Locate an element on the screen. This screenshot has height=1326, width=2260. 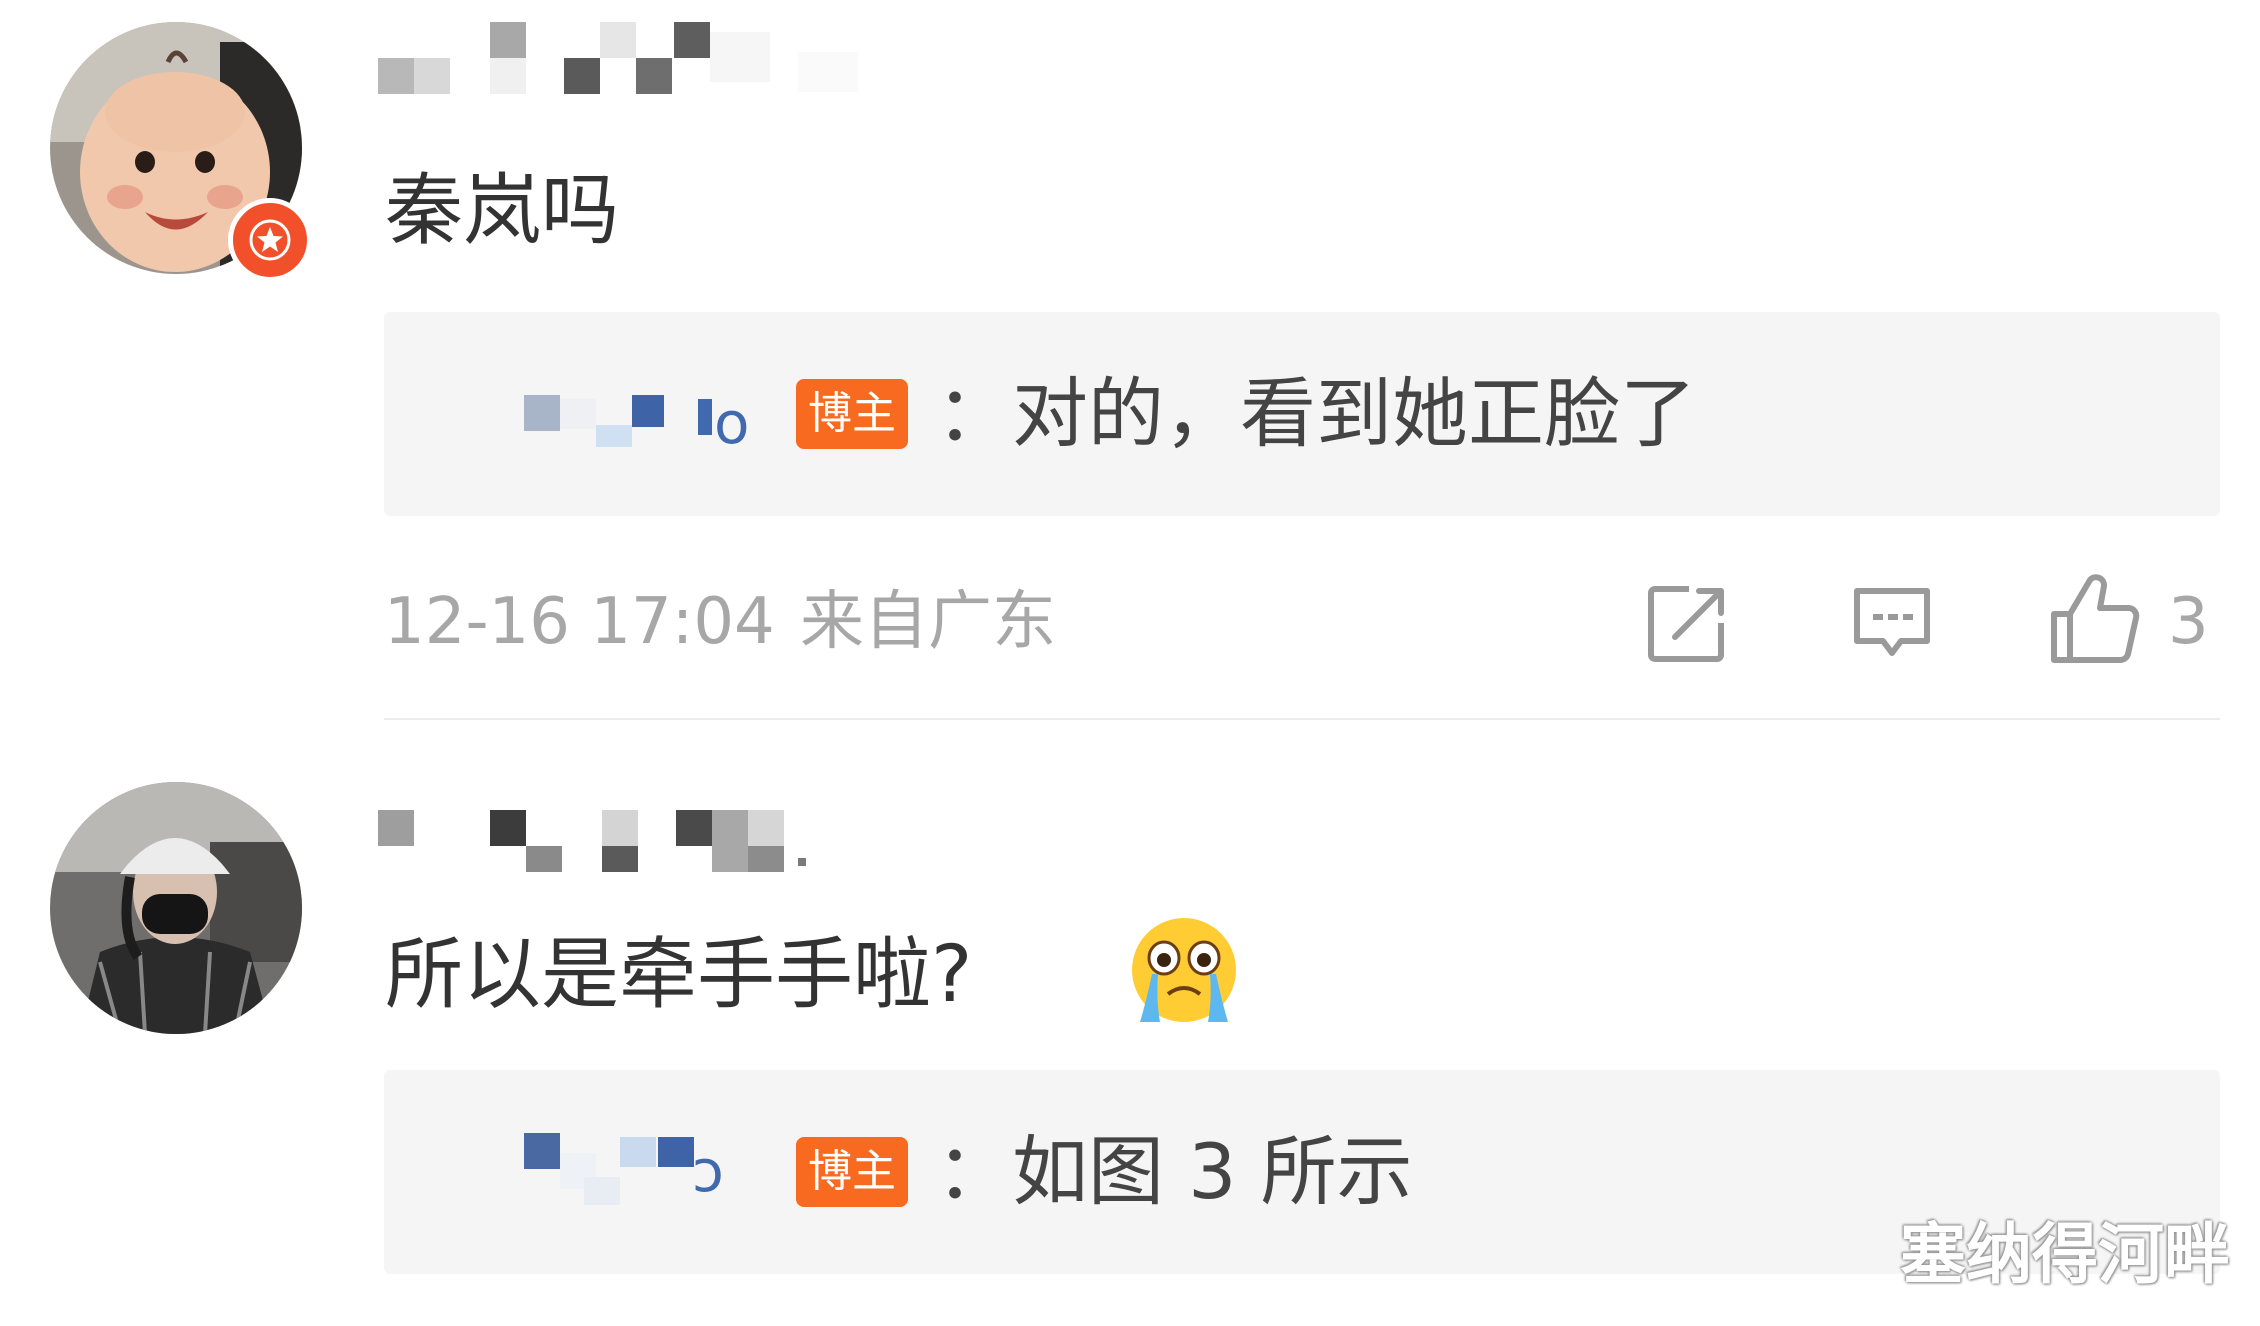
verified-star-badge is located at coordinates (270, 240).